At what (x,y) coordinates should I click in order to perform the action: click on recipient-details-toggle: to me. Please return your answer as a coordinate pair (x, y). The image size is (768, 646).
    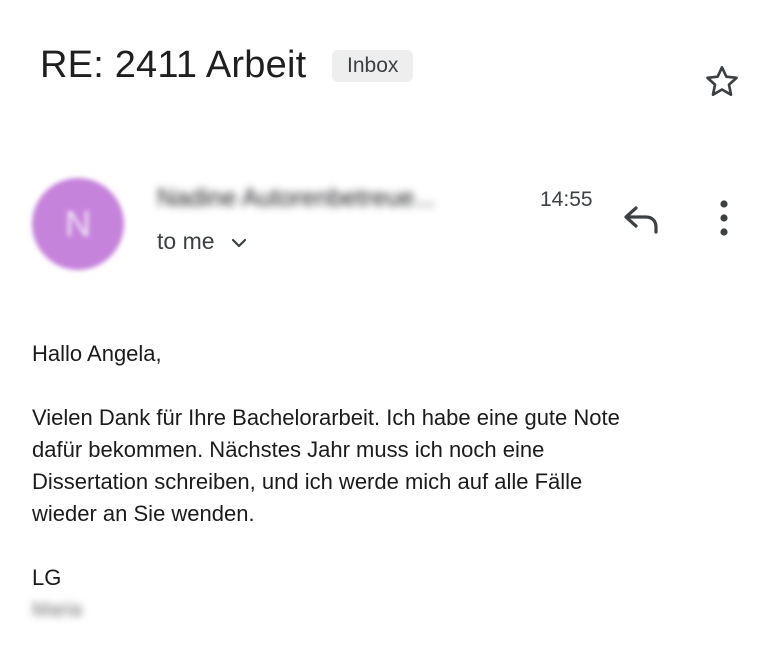
    Looking at the image, I should click on (202, 241).